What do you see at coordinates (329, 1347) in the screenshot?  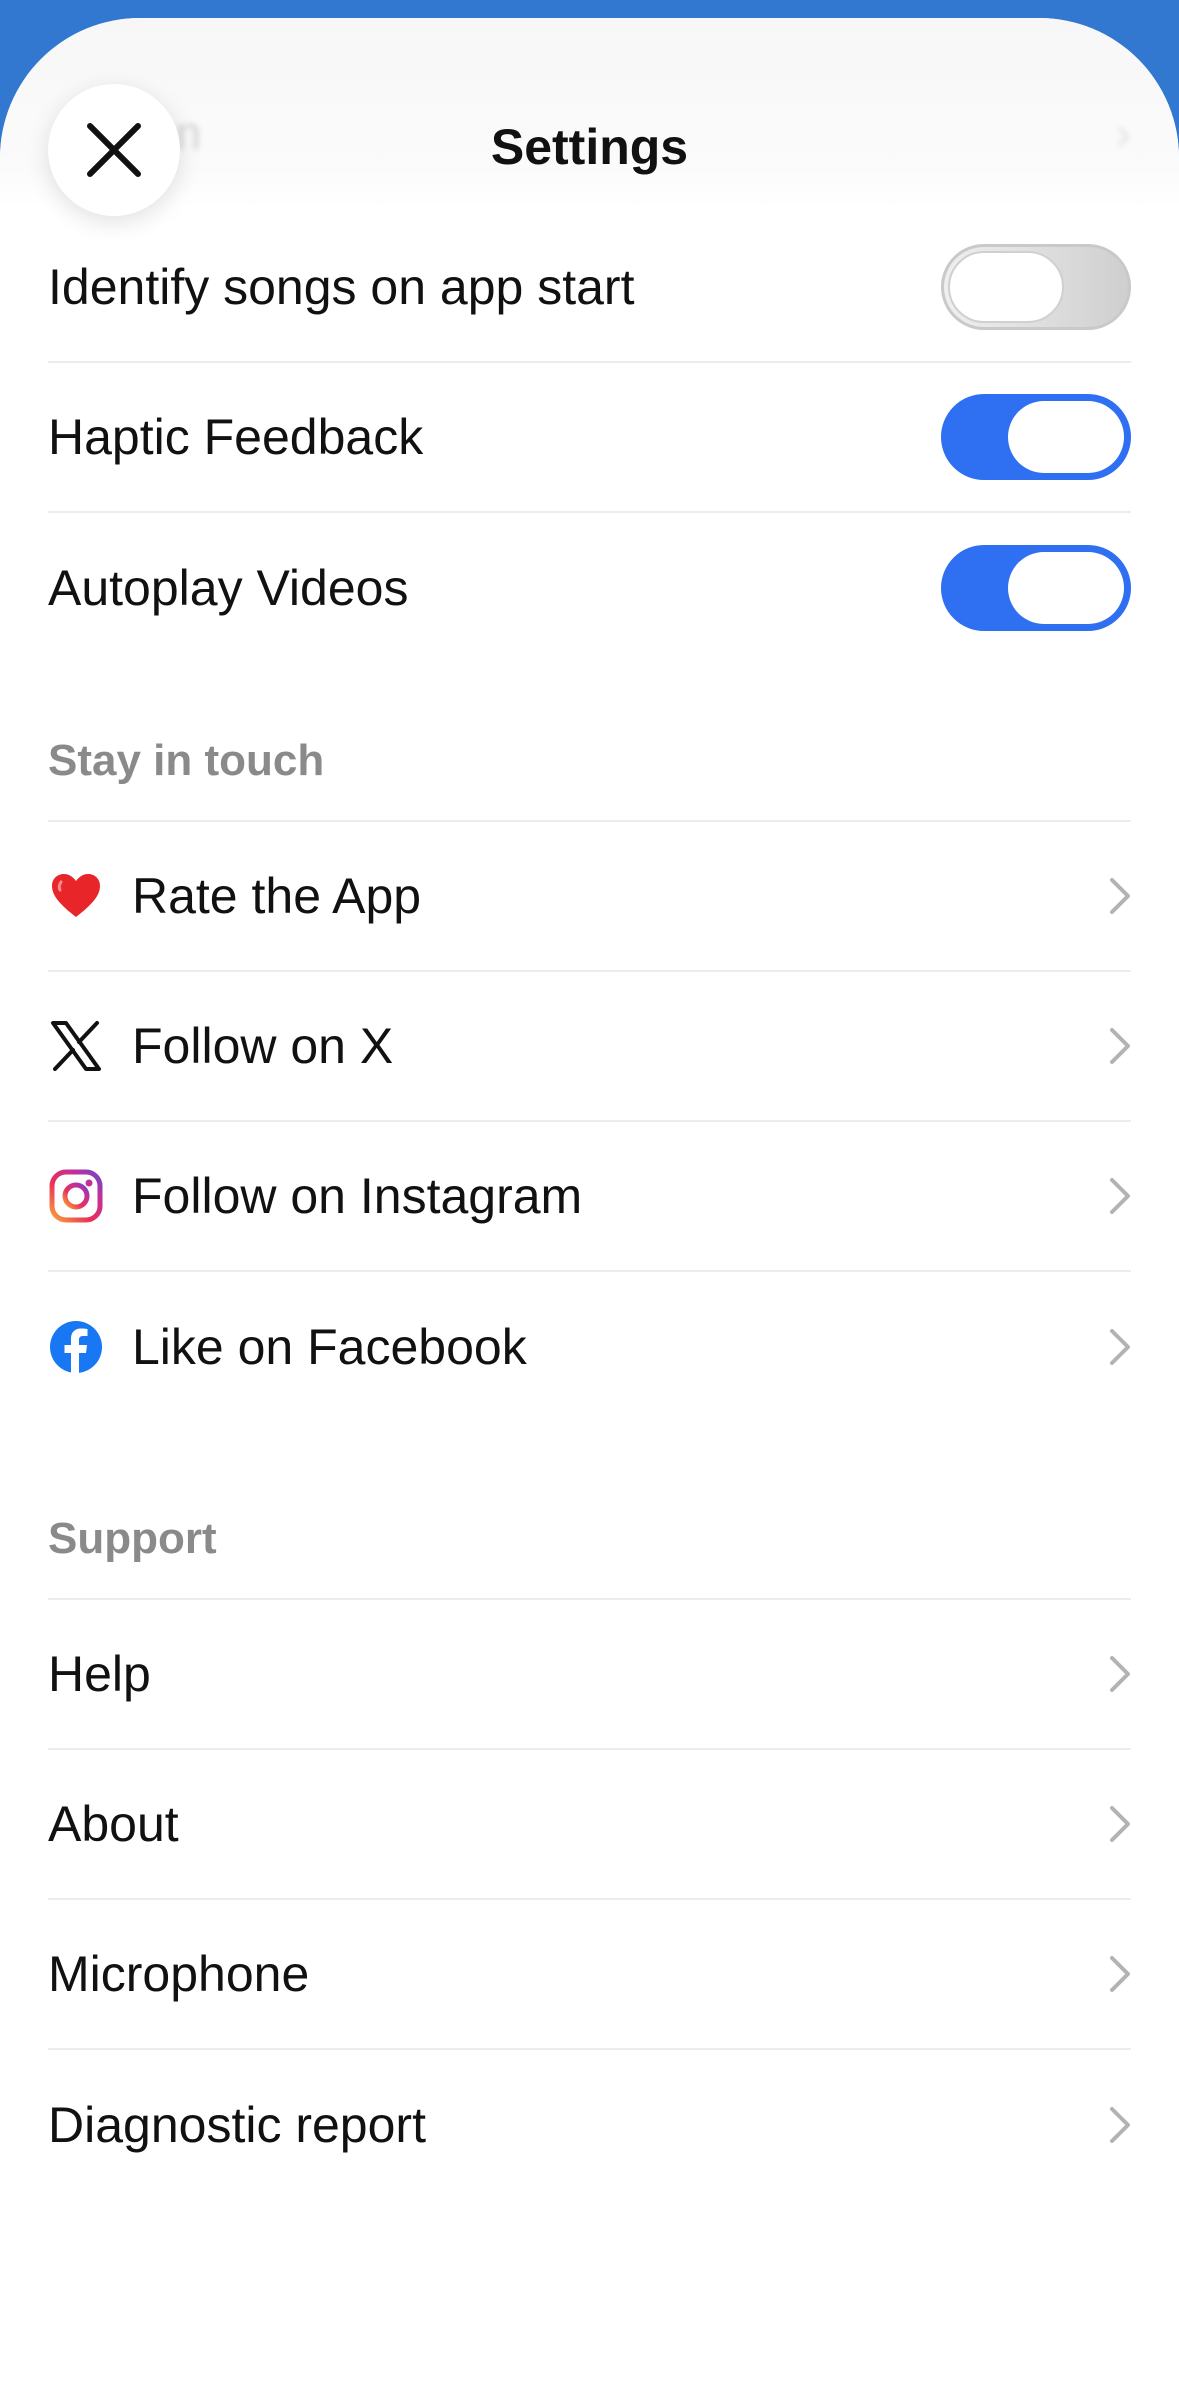 I see `like-facebook-label: Like on Facebook` at bounding box center [329, 1347].